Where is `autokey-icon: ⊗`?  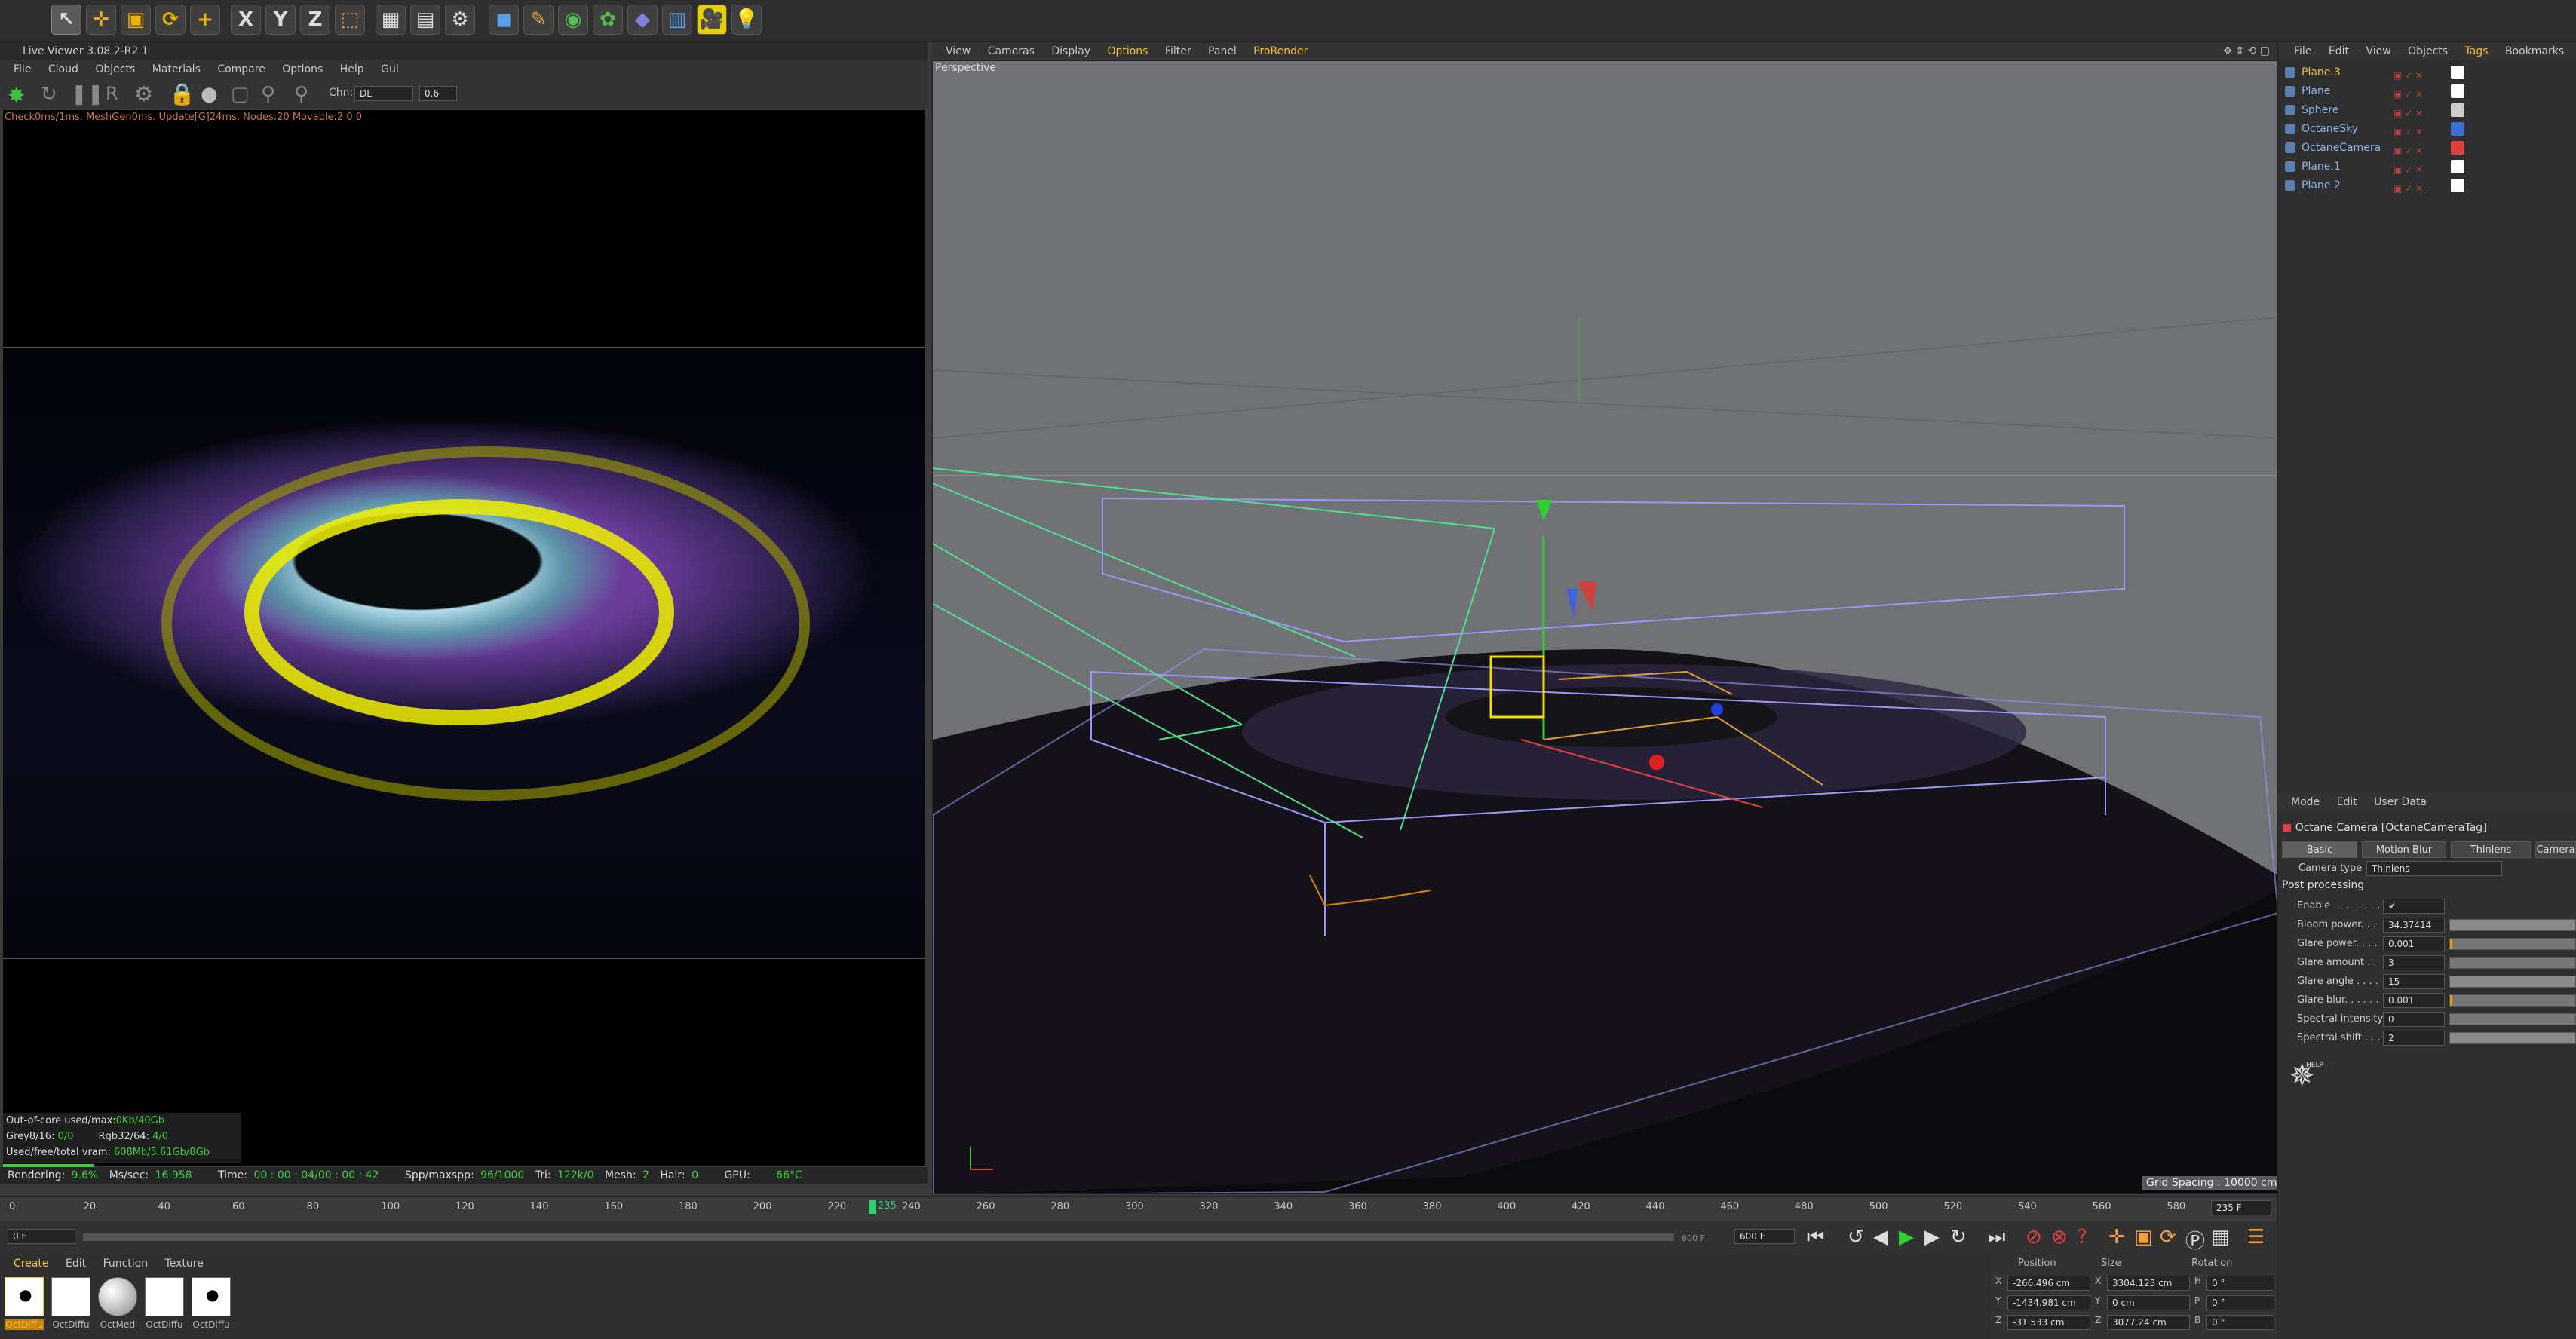
autokey-icon: ⊗ is located at coordinates (2059, 1238).